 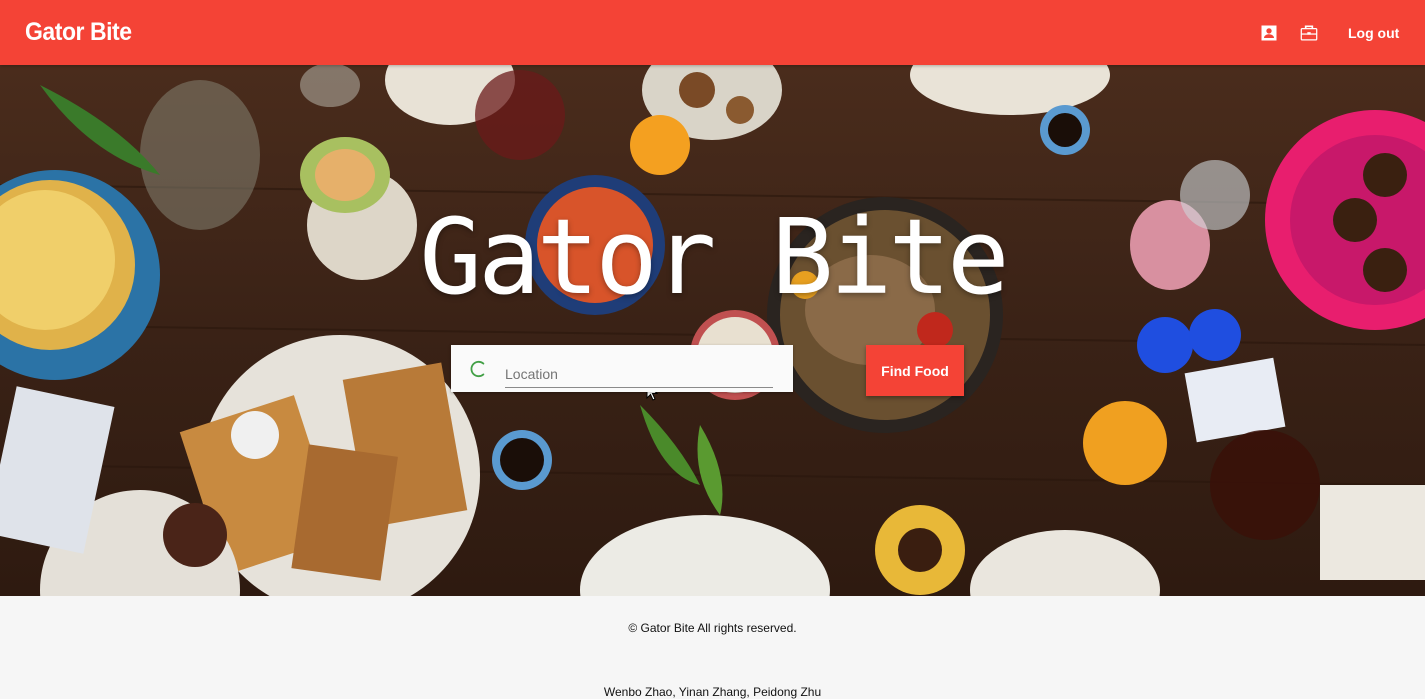 I want to click on location-search-box, so click(x=622, y=368).